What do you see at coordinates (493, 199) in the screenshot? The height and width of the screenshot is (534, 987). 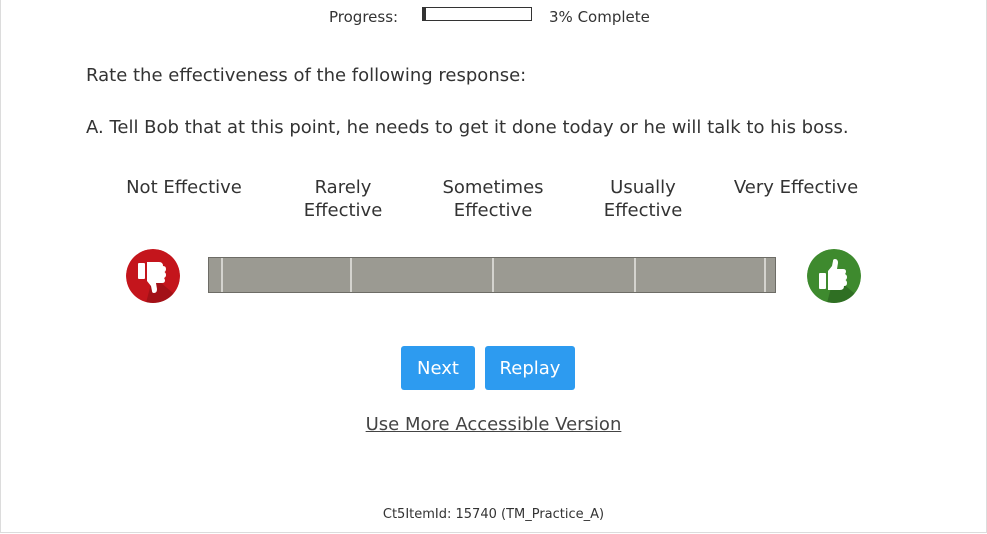 I see `scale-label-sometimes-effective: Sometimes Effective` at bounding box center [493, 199].